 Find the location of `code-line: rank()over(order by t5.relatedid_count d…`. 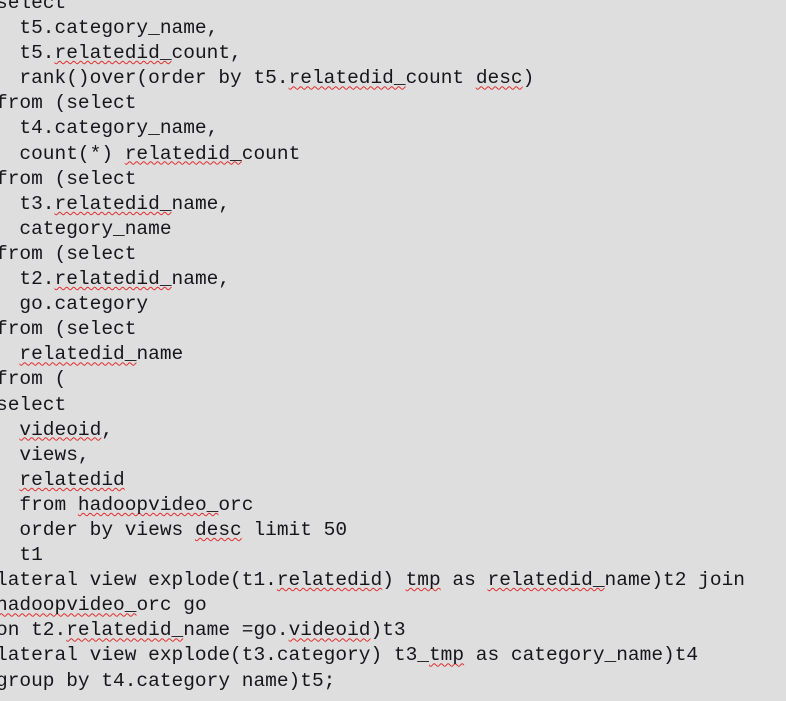

code-line: rank()over(order by t5.relatedid_count d… is located at coordinates (393, 78).